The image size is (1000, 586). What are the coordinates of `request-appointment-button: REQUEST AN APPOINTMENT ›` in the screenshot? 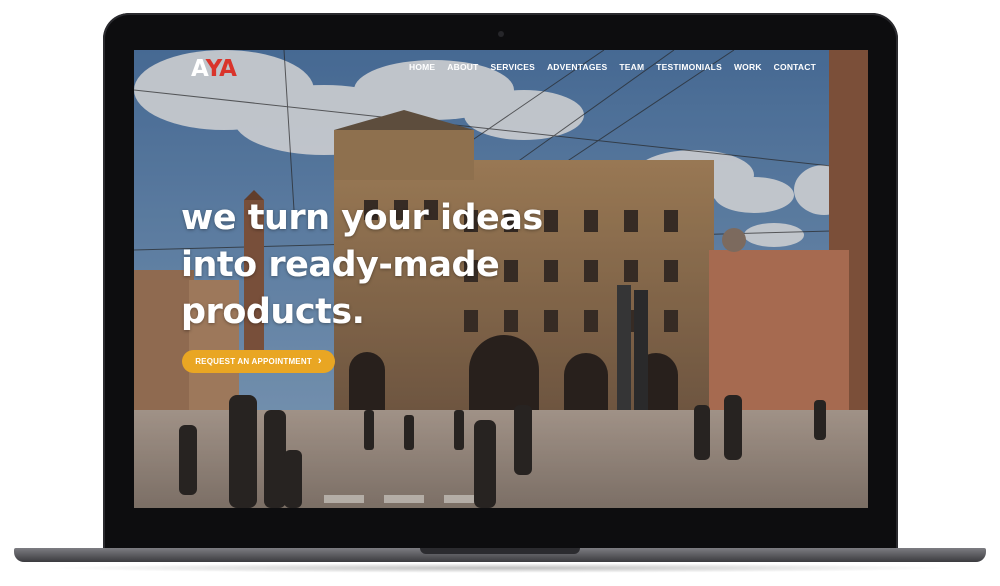 It's located at (258, 361).